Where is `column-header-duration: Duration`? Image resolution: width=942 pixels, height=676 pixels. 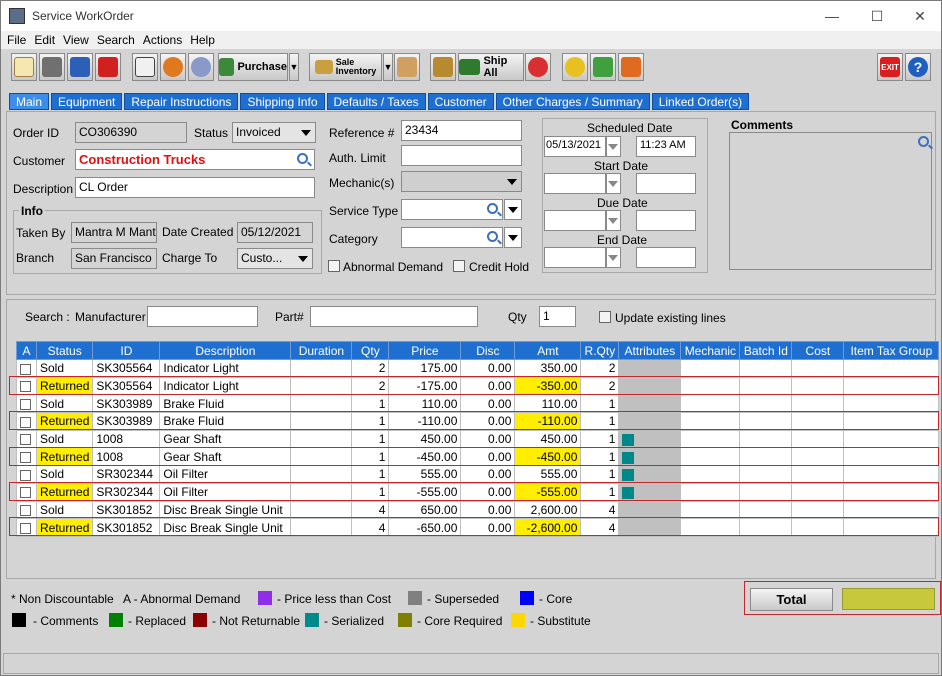 column-header-duration: Duration is located at coordinates (321, 350).